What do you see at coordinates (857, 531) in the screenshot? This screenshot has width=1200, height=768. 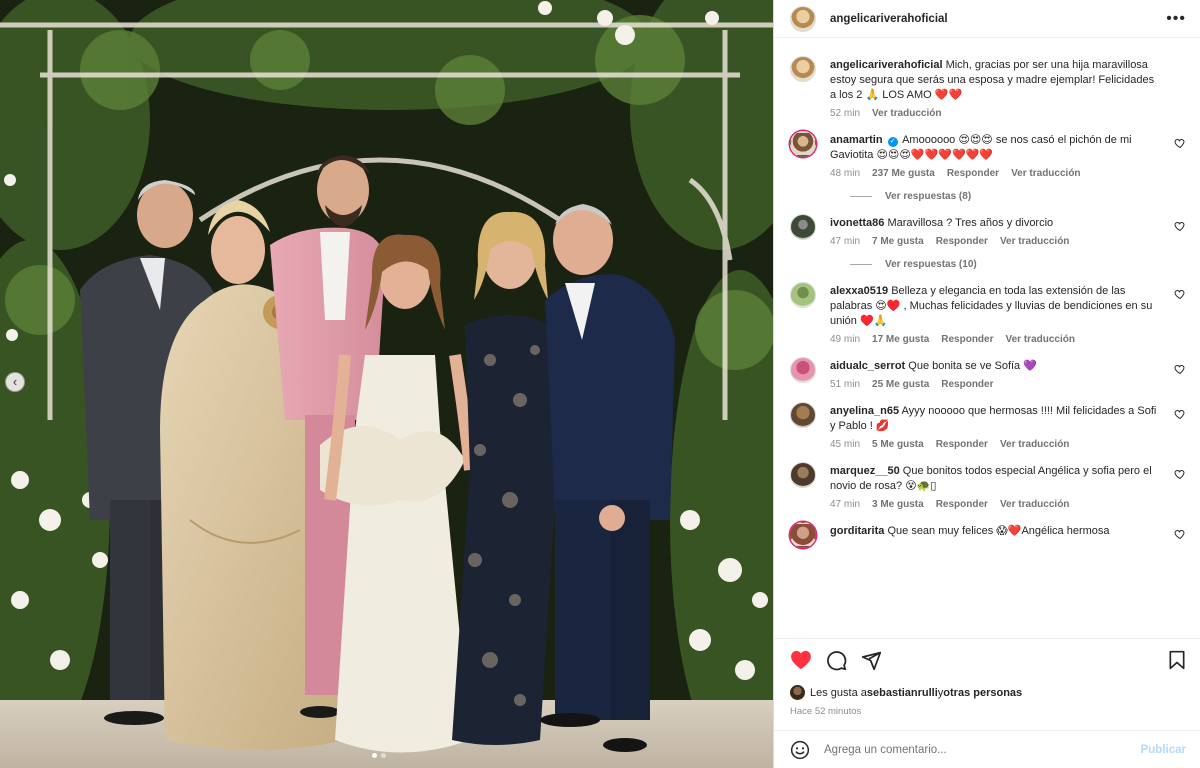 I see `comment-username: gorditarita` at bounding box center [857, 531].